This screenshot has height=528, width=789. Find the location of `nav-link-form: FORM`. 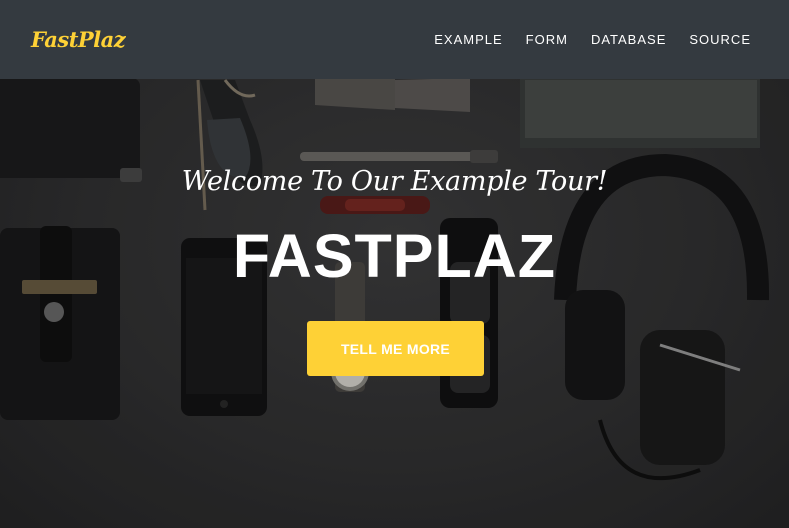

nav-link-form: FORM is located at coordinates (547, 39).